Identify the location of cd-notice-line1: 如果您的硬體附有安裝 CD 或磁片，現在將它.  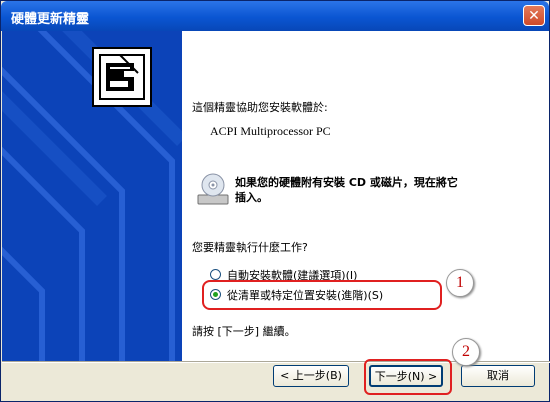
(346, 182).